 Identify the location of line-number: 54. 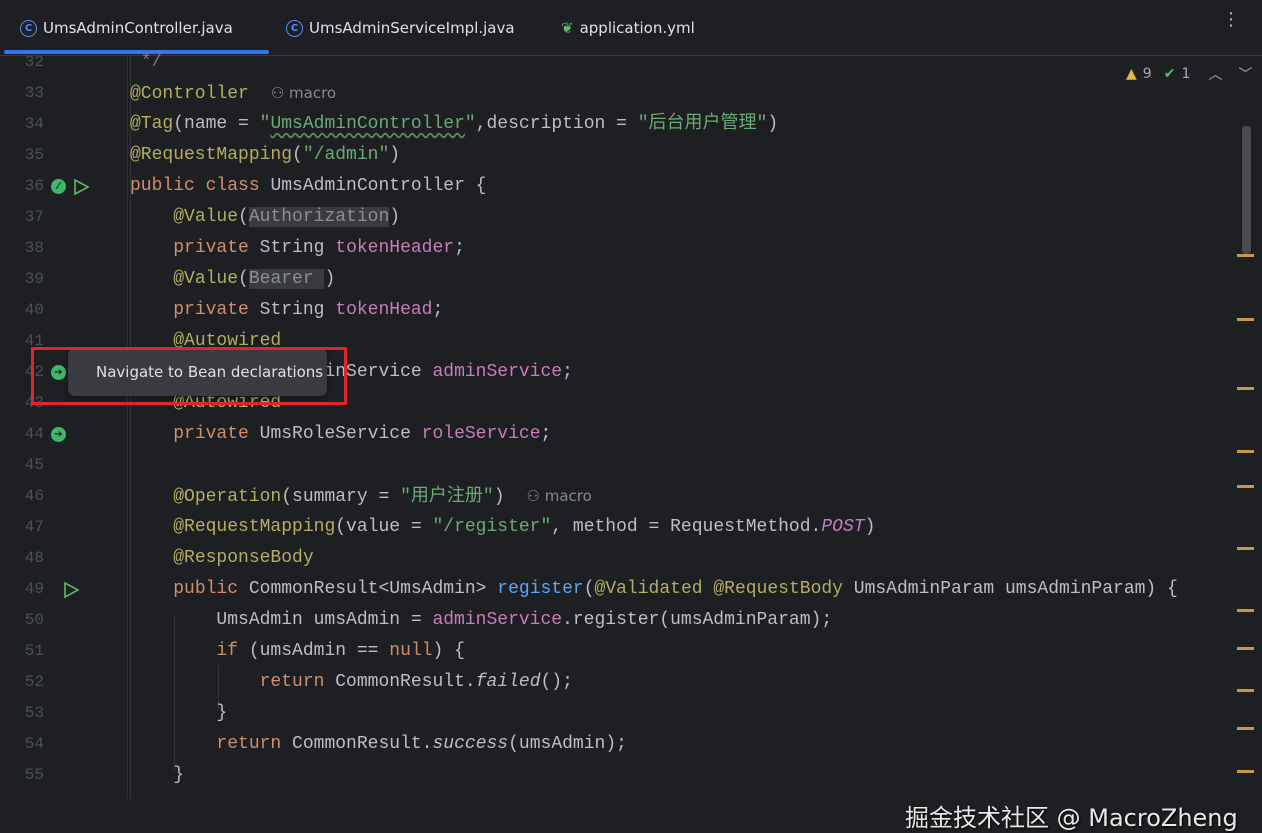
(34, 744).